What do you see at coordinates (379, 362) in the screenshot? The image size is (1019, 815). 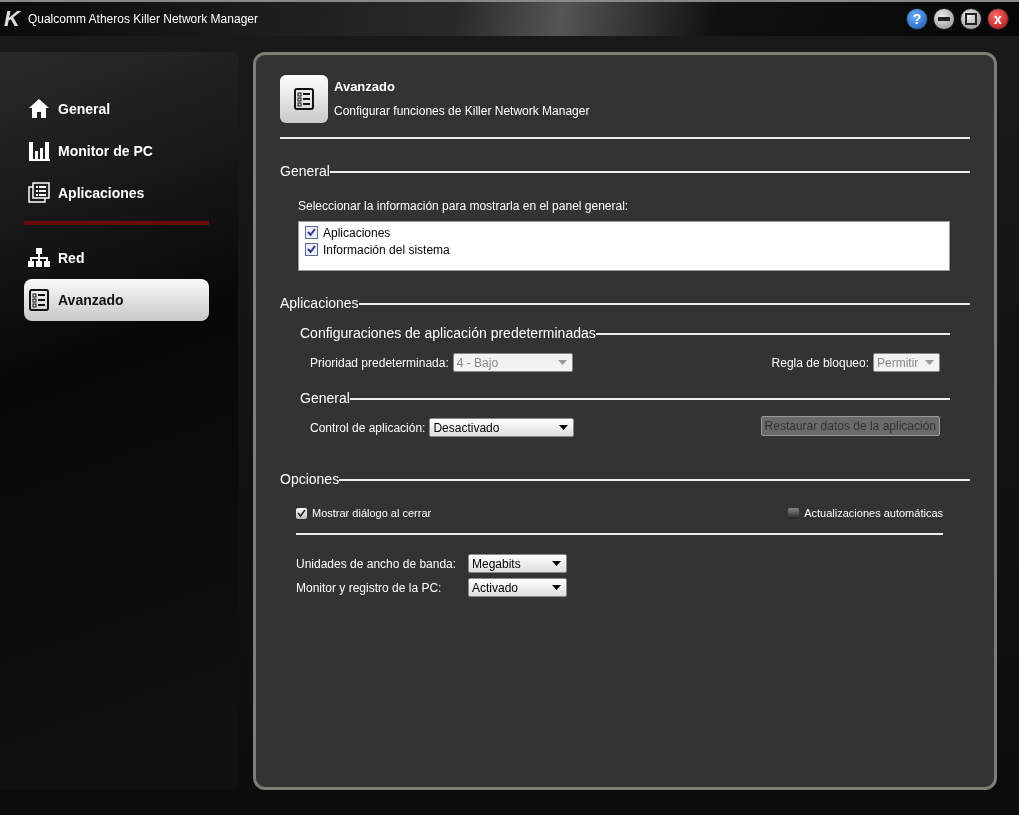 I see `field-label: Prioridad predeterminada:` at bounding box center [379, 362].